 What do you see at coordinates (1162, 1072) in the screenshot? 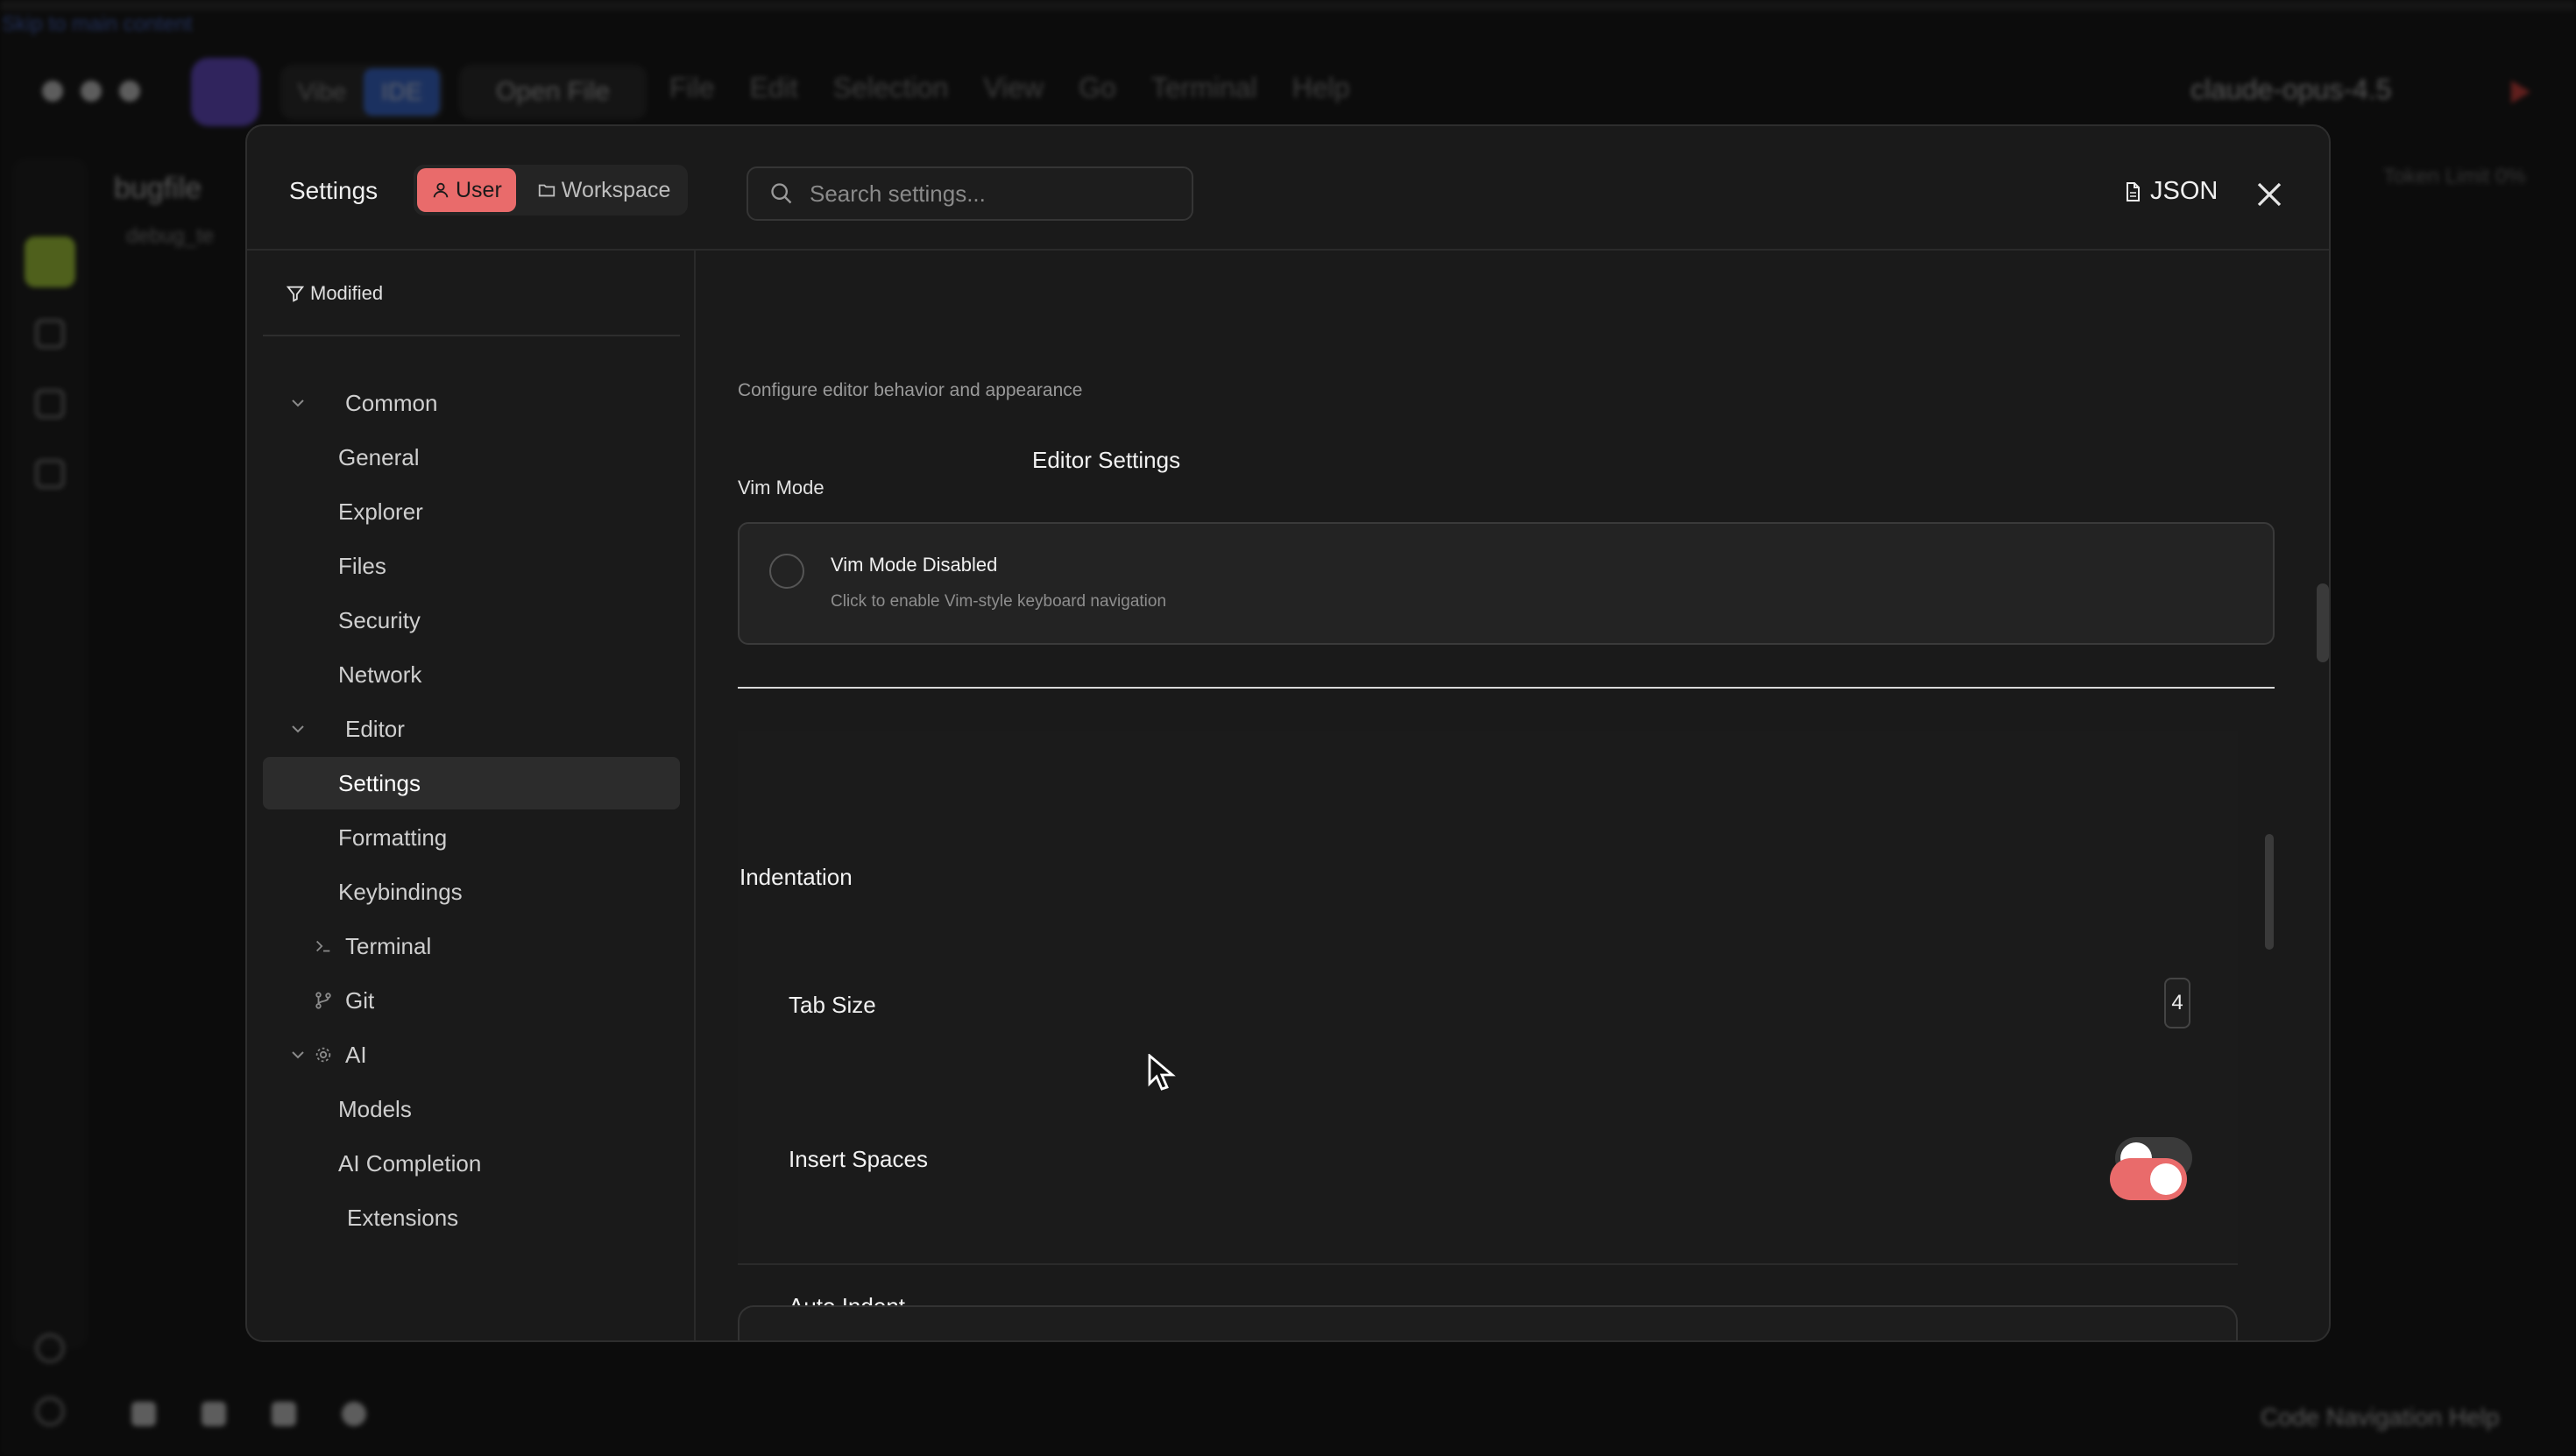
I see `mouse-cursor-icon` at bounding box center [1162, 1072].